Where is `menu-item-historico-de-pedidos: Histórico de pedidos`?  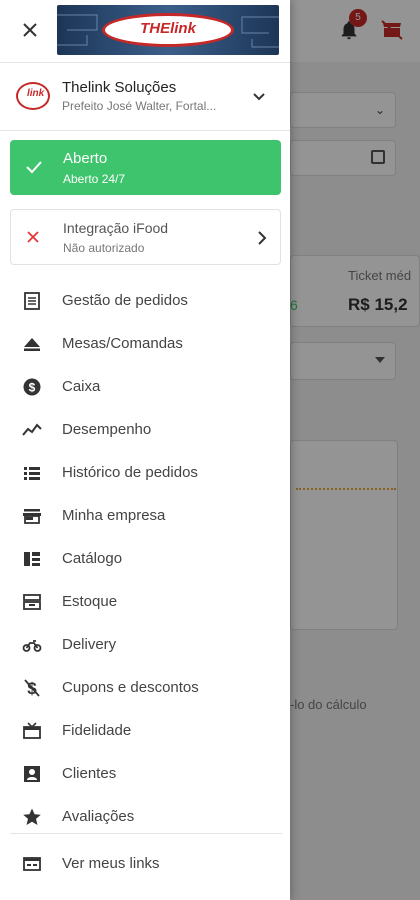 menu-item-historico-de-pedidos: Histórico de pedidos is located at coordinates (145, 473).